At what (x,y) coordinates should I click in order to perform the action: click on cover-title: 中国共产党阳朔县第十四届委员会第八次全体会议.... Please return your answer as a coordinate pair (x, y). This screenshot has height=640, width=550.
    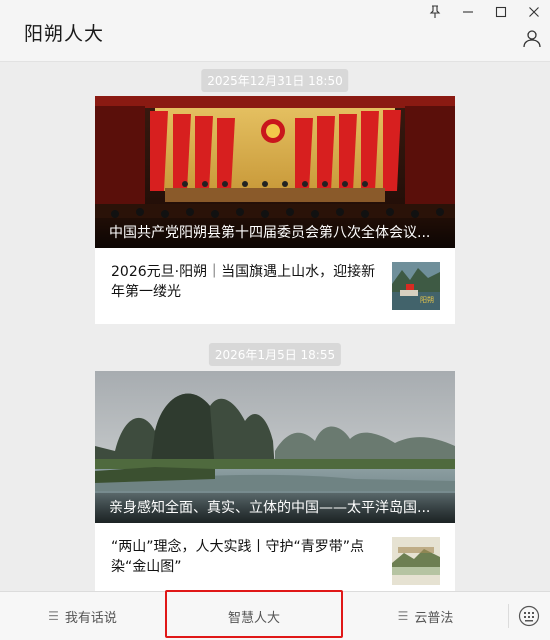
    Looking at the image, I should click on (275, 233).